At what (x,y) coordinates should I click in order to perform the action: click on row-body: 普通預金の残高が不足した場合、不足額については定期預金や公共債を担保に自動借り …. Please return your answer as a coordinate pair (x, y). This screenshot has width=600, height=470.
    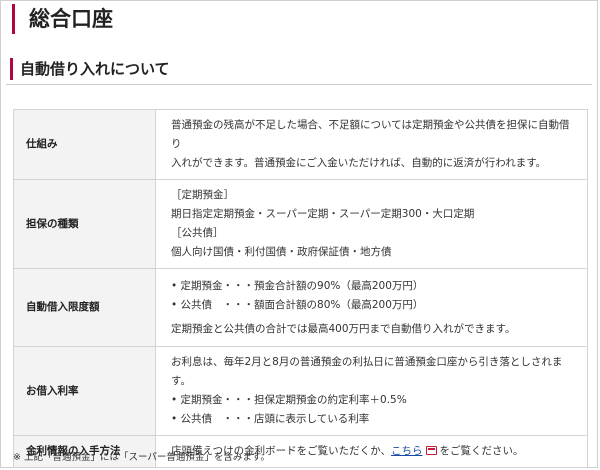
    Looking at the image, I should click on (371, 144).